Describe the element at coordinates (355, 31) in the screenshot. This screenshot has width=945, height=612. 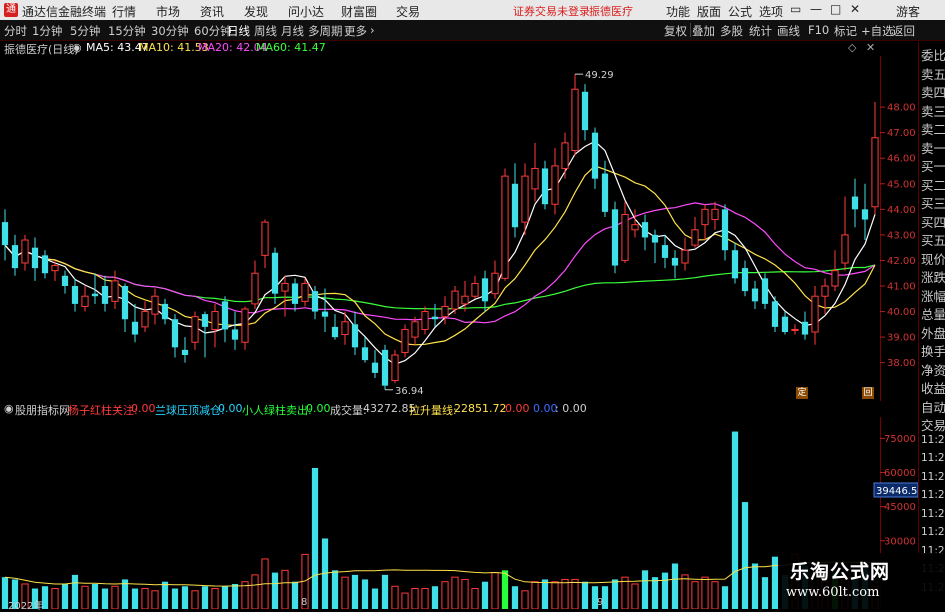
I see `period-more: 更多` at that location.